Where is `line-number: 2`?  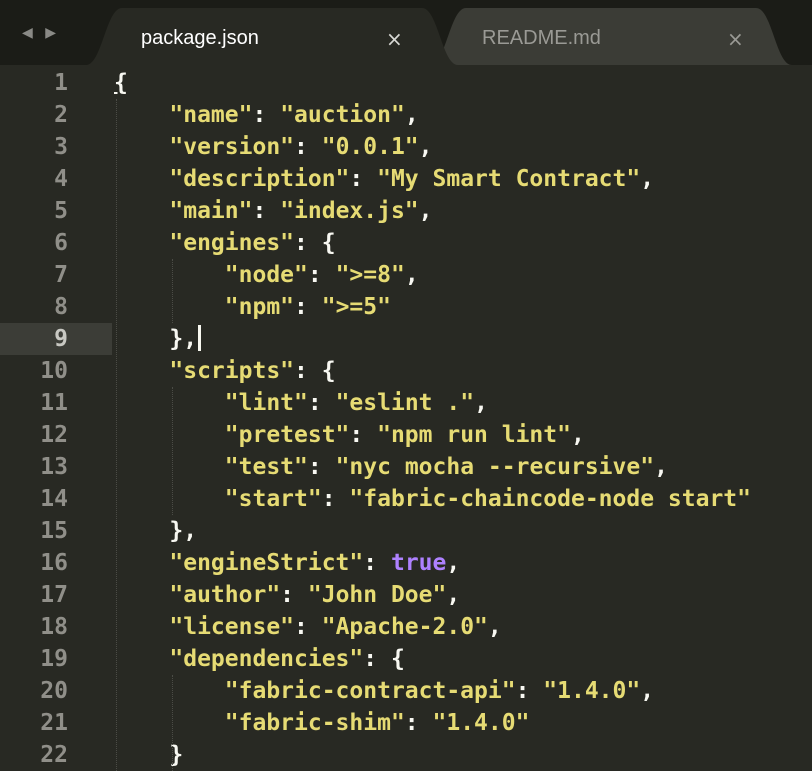 line-number: 2 is located at coordinates (61, 115).